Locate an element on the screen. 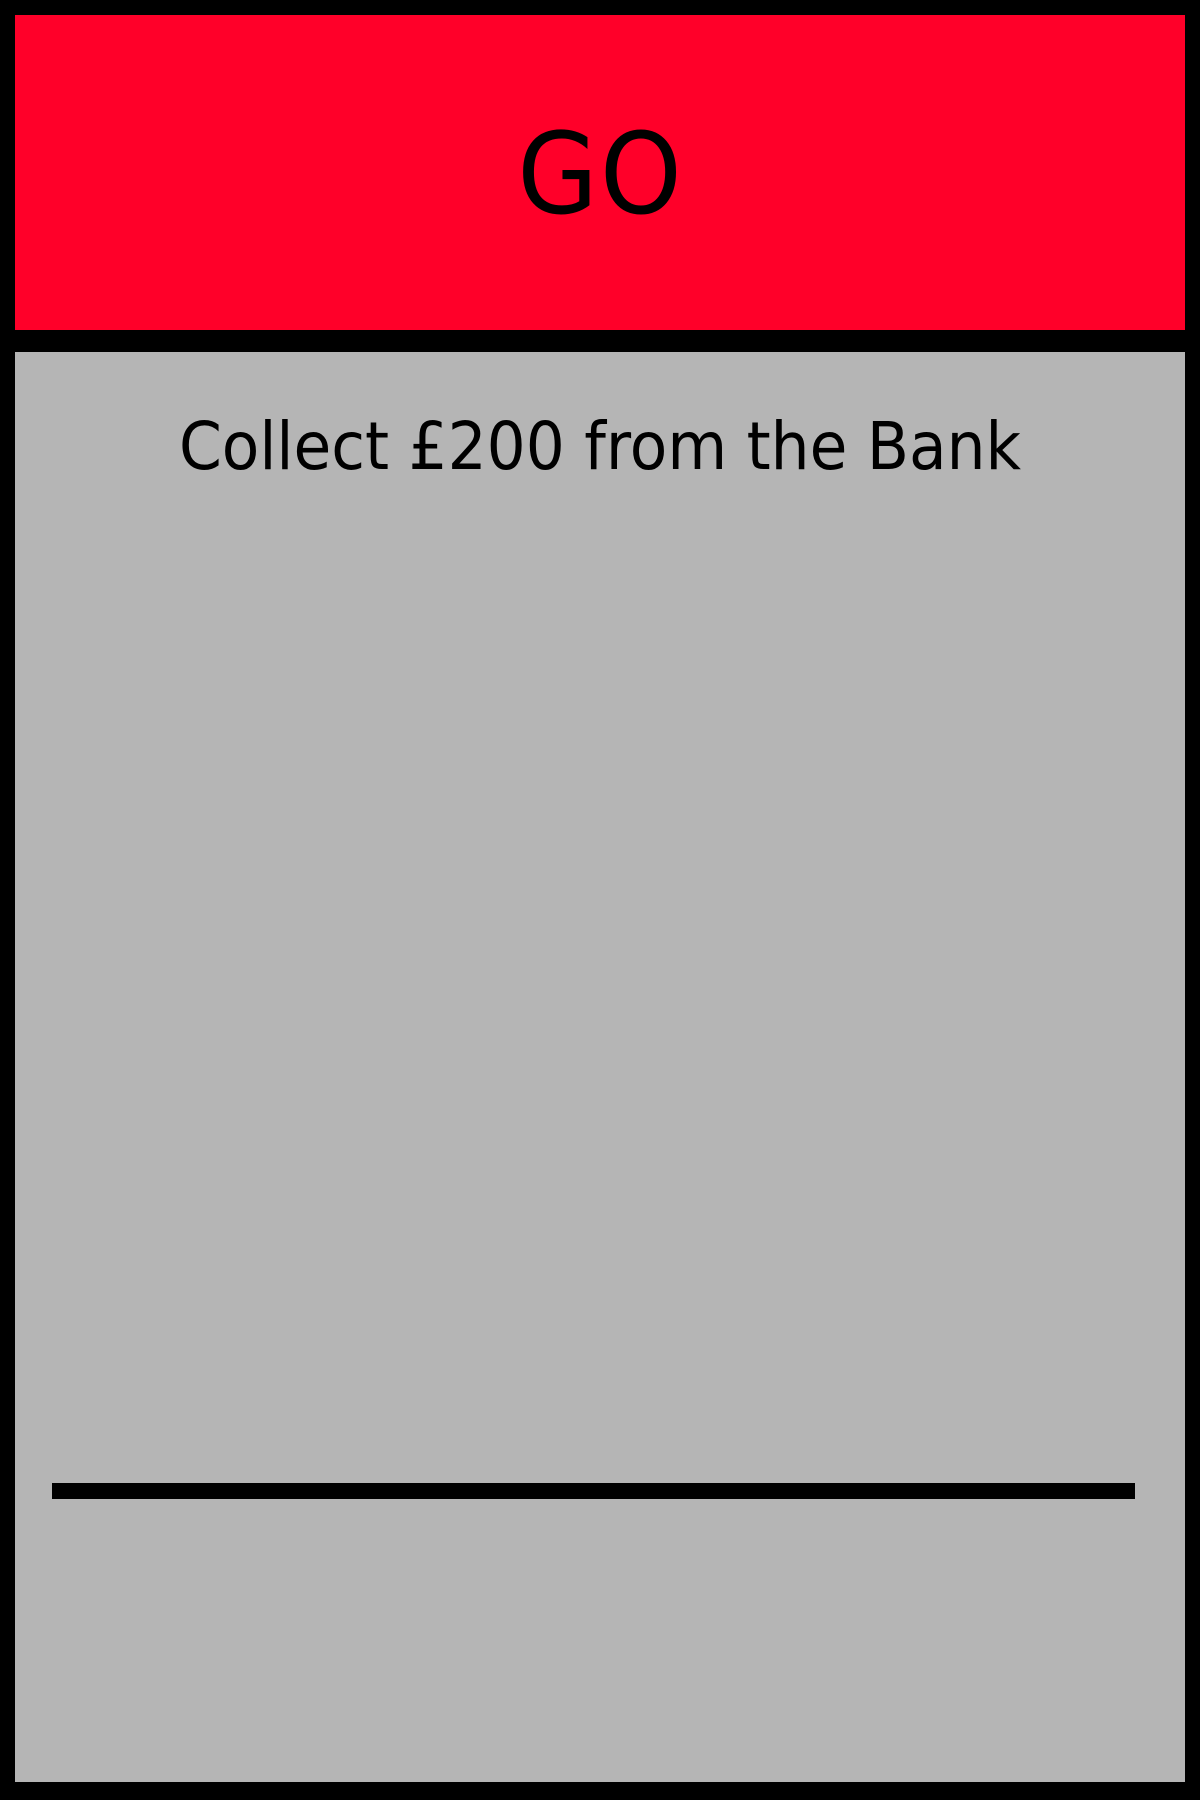 This screenshot has width=1200, height=1800. card-price-area is located at coordinates (600, 1632).